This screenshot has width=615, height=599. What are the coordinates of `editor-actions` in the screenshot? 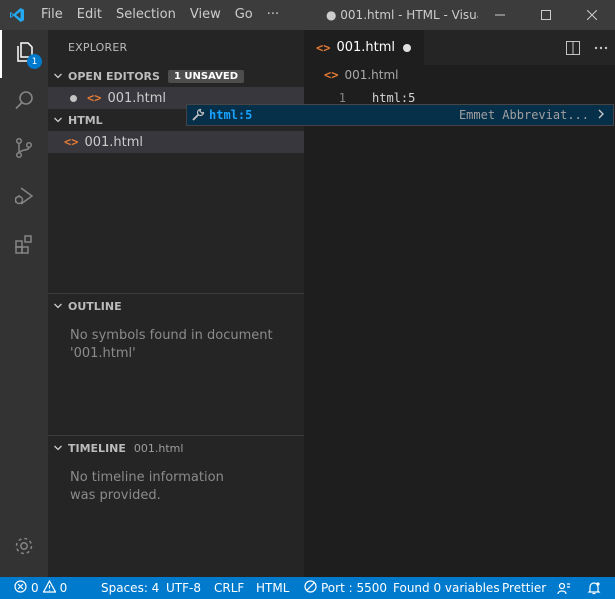 It's located at (587, 47).